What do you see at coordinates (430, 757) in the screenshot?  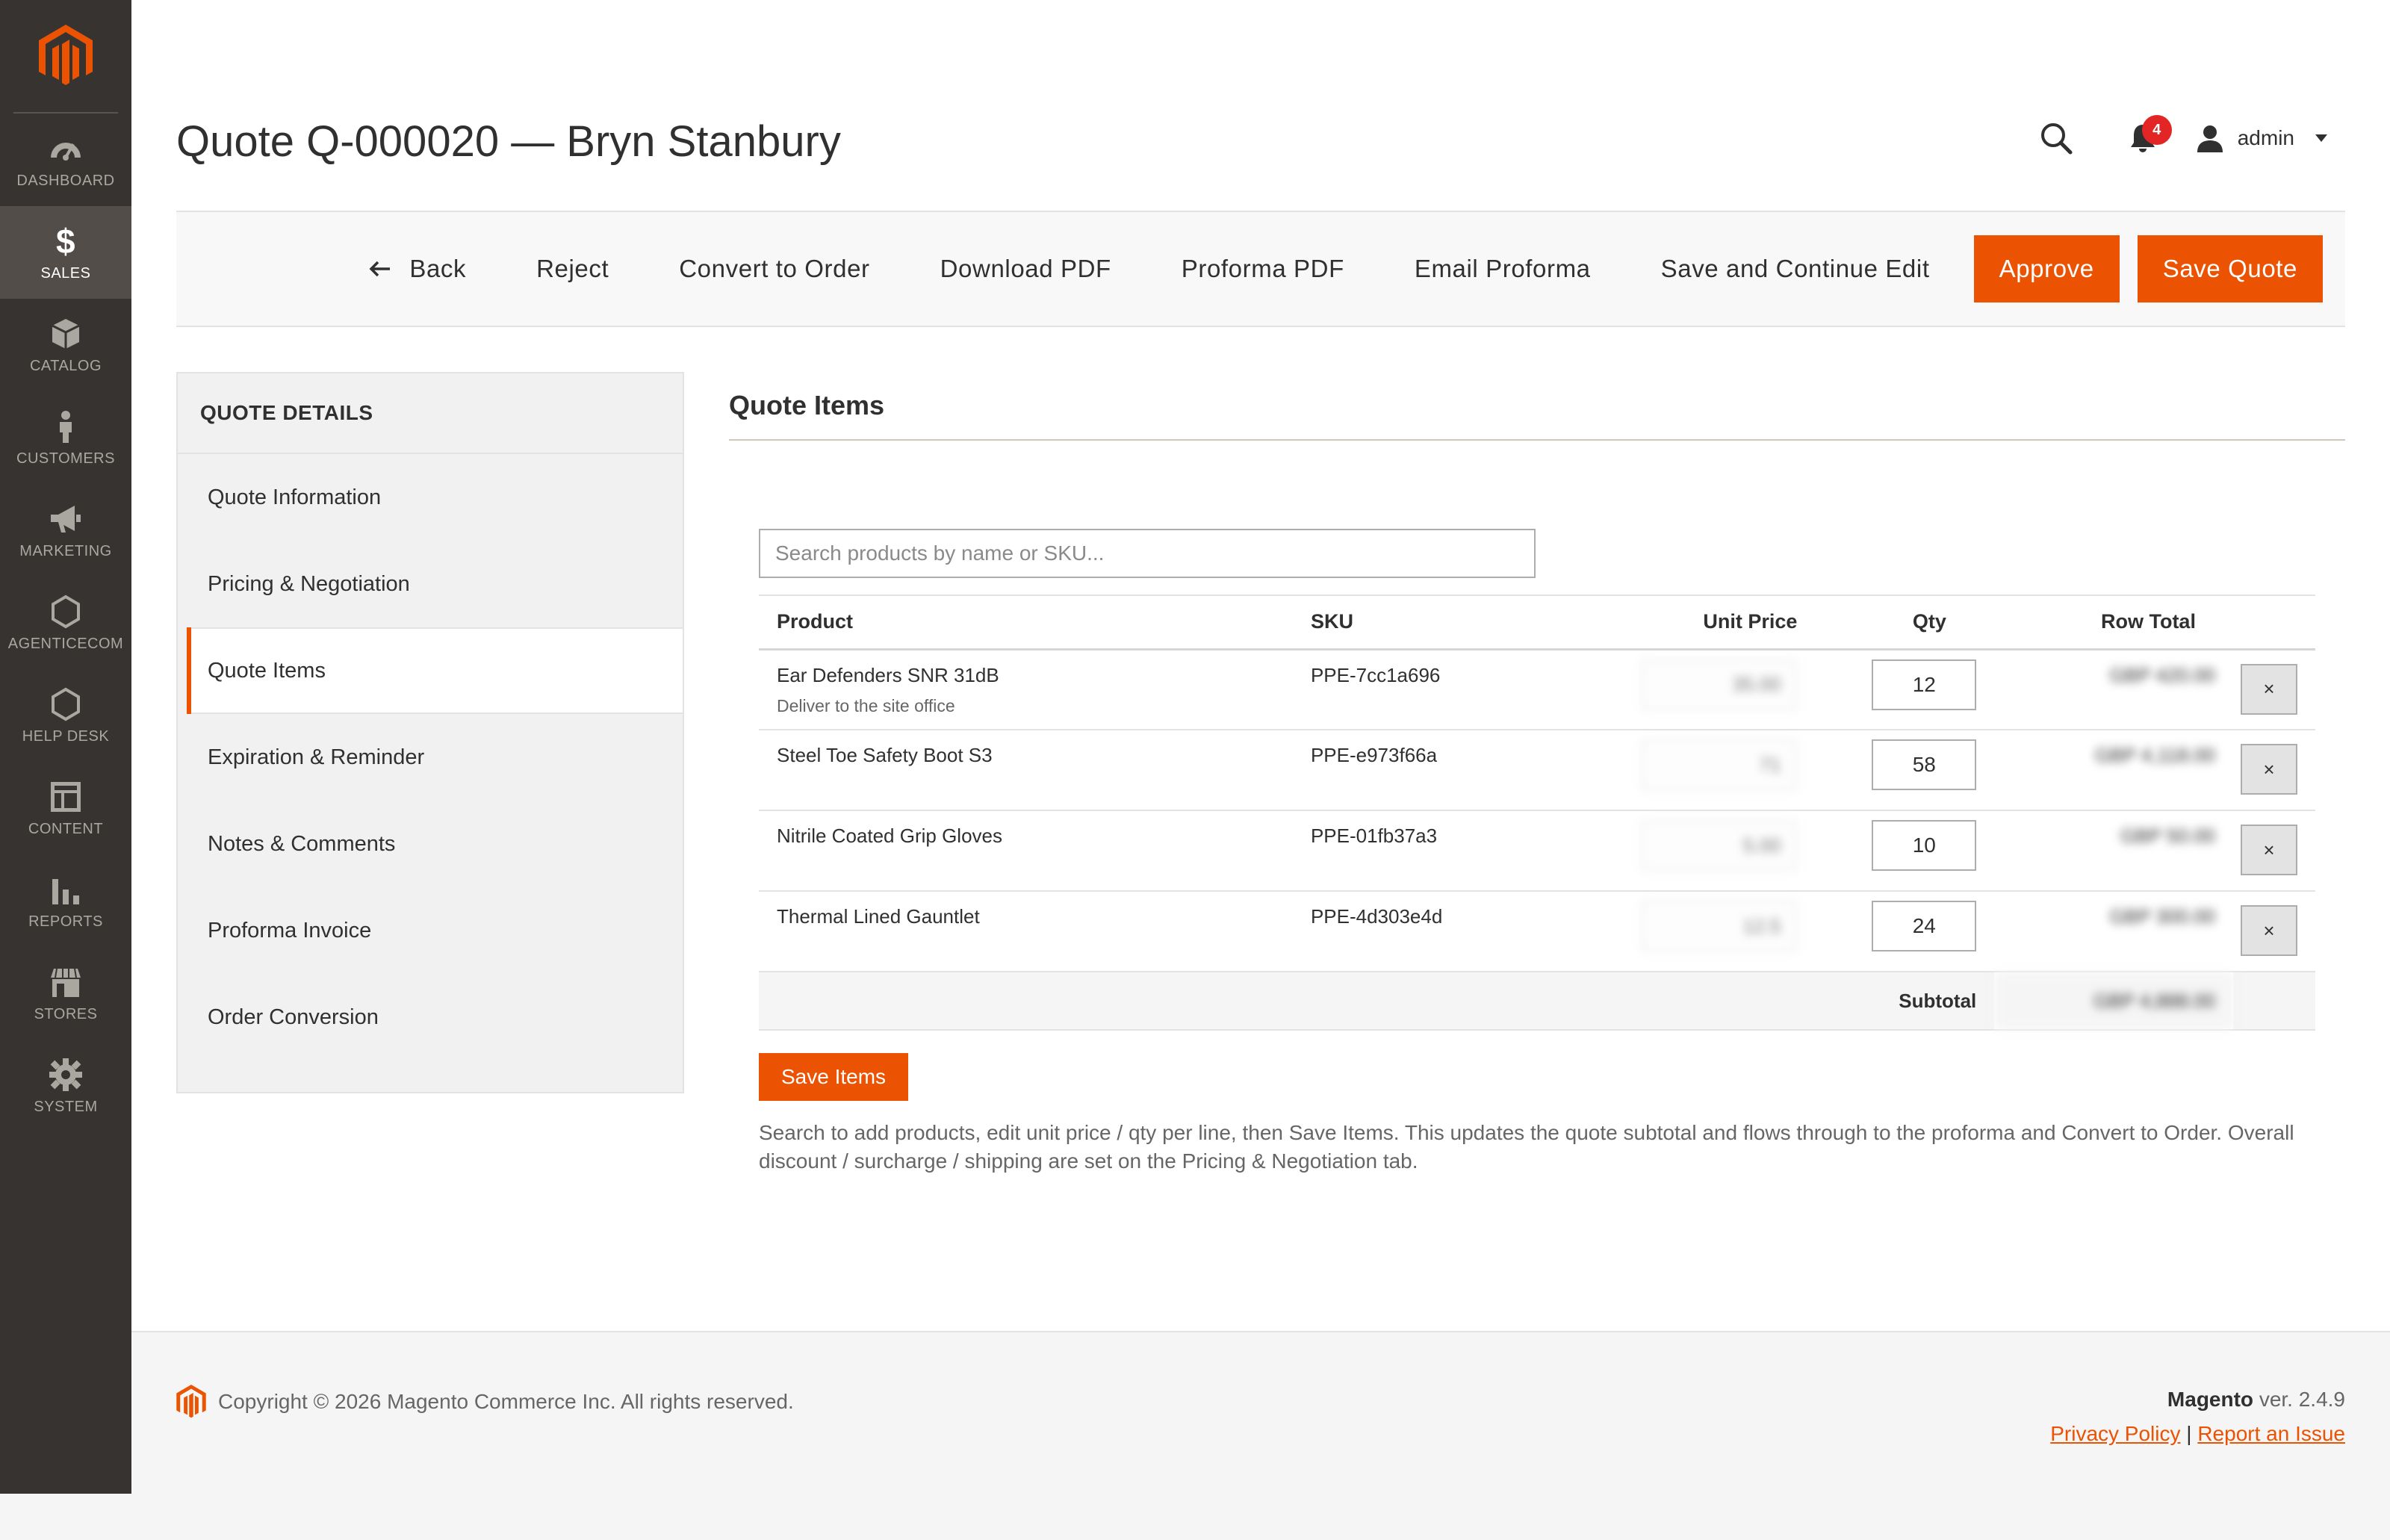 I see `tab-expiration-reminder: Expiration & Reminder` at bounding box center [430, 757].